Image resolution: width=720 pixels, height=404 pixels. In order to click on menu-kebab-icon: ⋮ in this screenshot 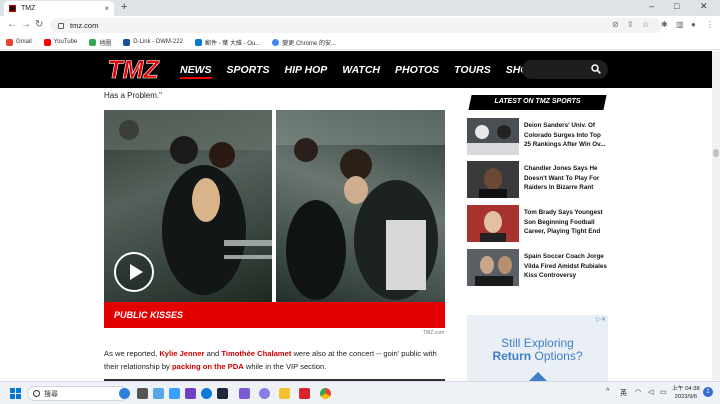, I will do `click(710, 24)`.